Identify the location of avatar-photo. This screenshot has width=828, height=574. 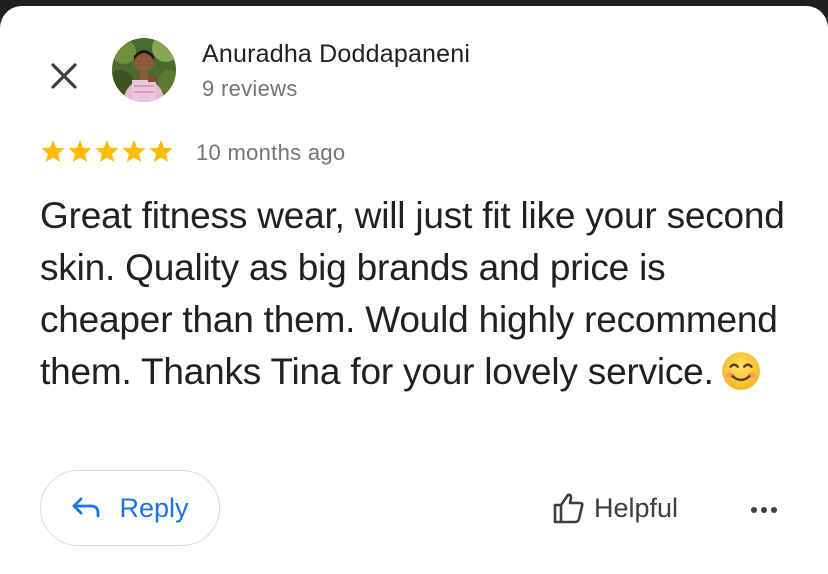
(144, 70).